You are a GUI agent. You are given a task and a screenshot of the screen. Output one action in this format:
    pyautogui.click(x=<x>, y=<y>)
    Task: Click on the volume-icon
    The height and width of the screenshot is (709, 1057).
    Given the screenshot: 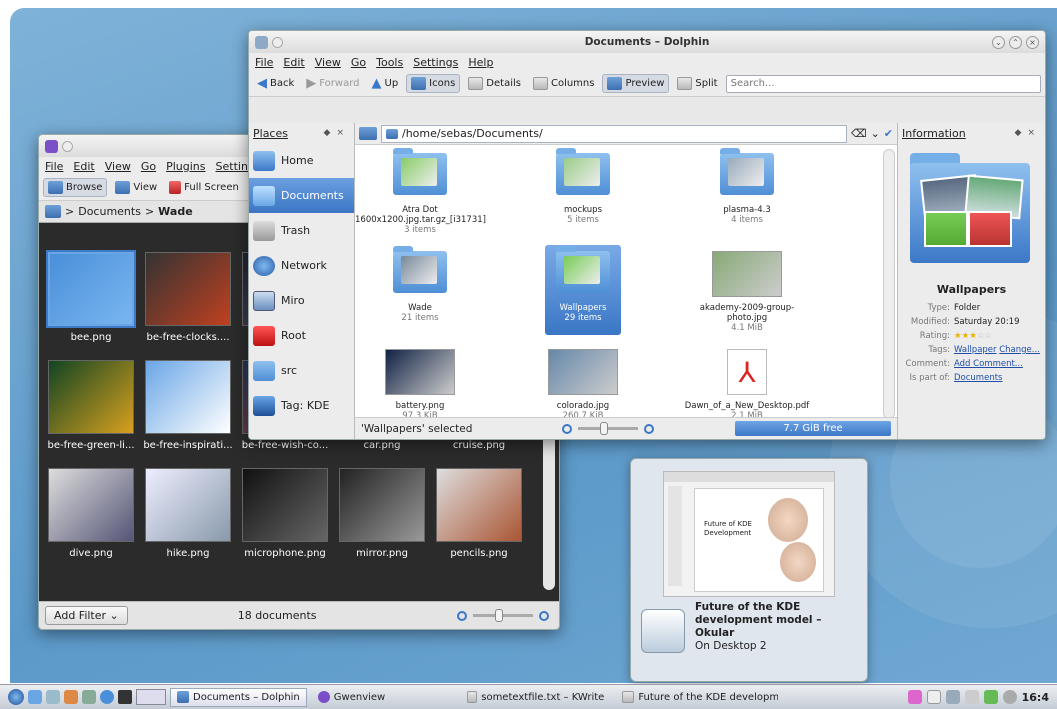 What is the action you would take?
    pyautogui.click(x=952, y=697)
    